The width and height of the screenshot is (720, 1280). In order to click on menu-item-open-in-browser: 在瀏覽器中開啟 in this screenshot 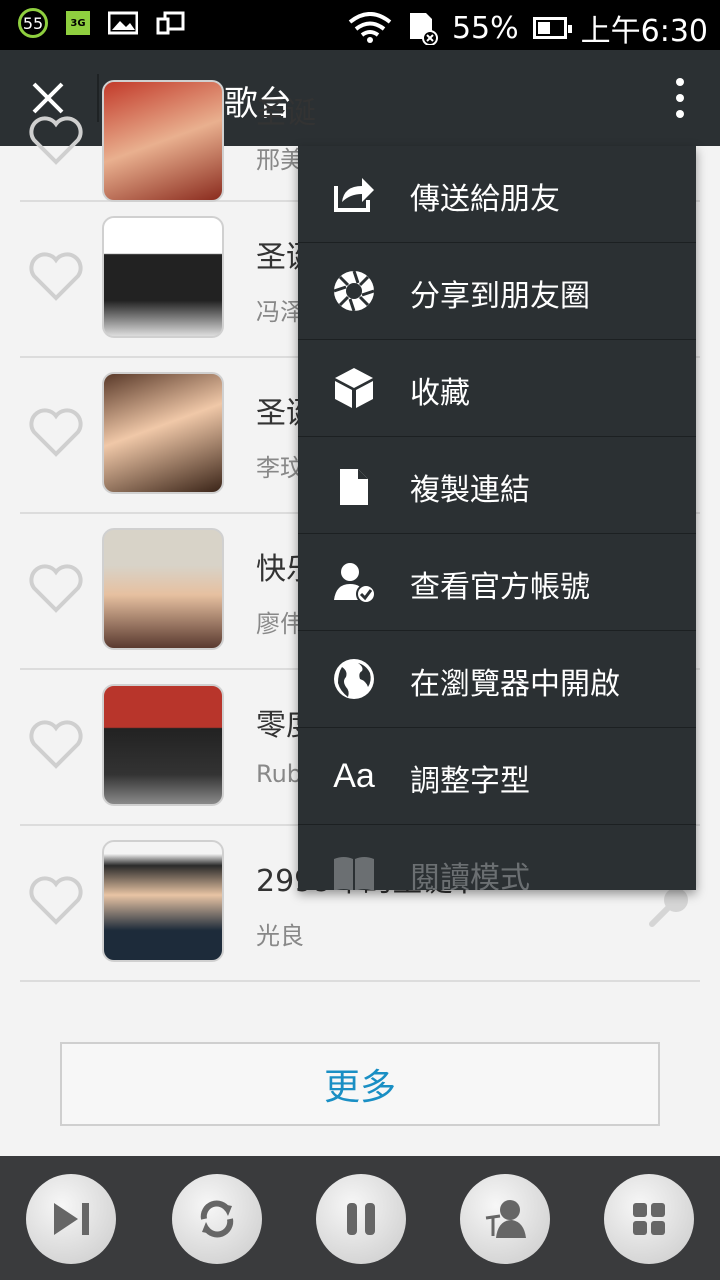, I will do `click(497, 679)`.